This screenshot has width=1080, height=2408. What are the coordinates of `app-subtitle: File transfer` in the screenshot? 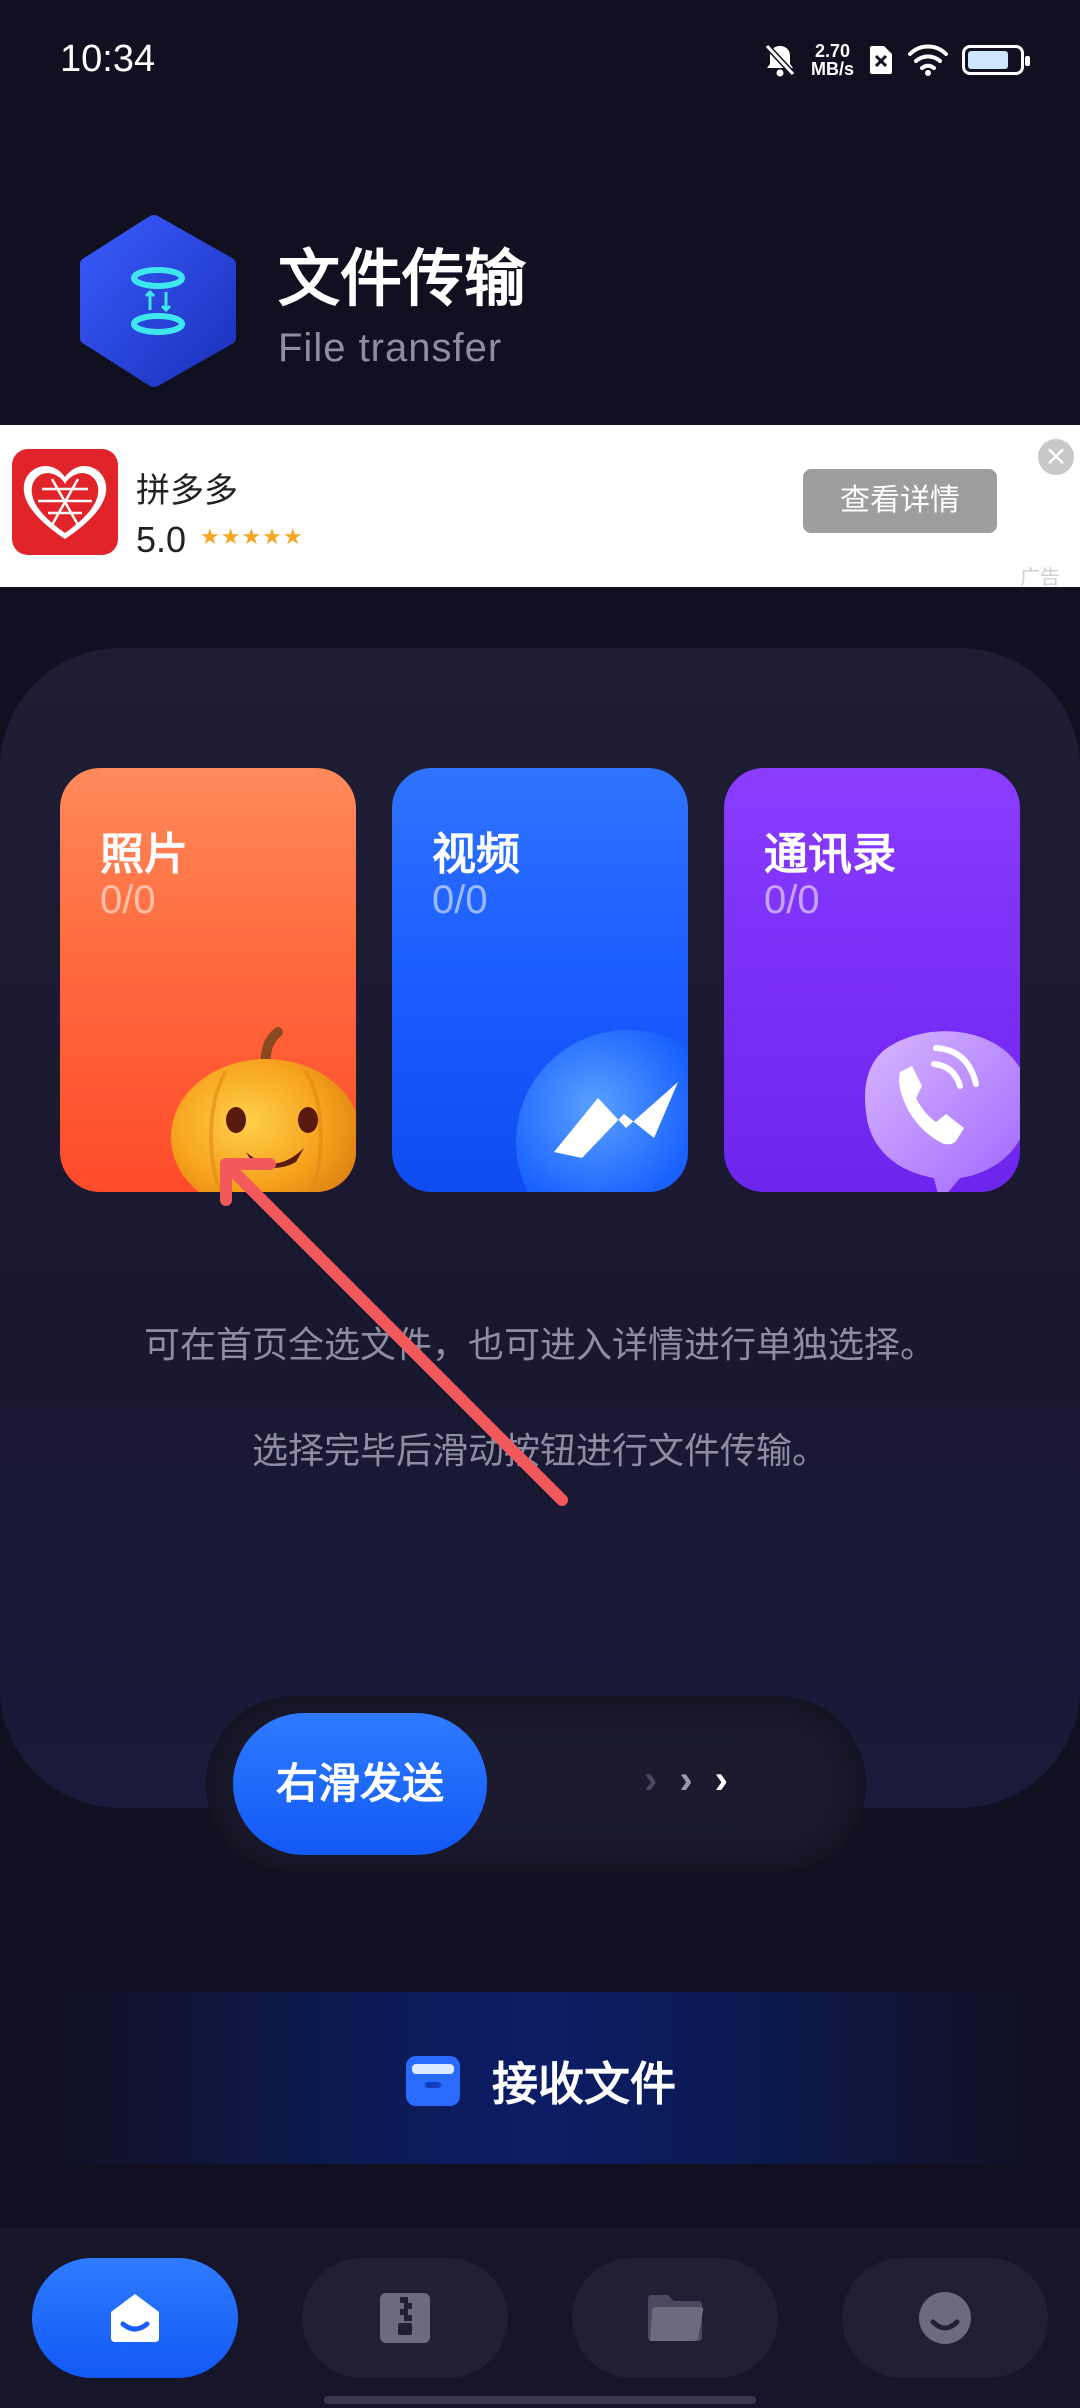 It's located at (390, 348).